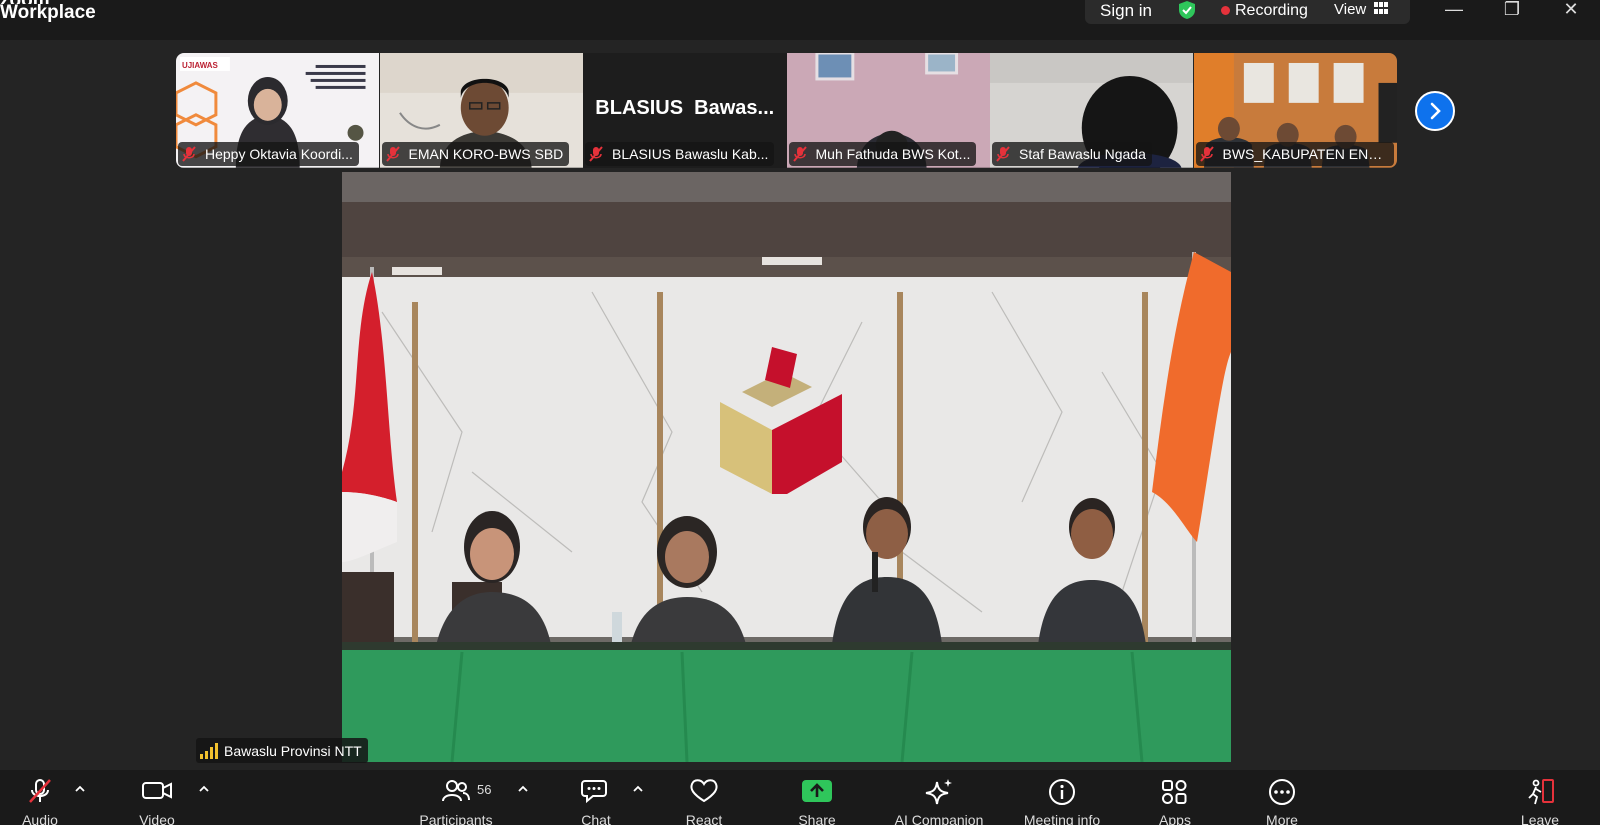  I want to click on chat-button: Chat, so click(596, 797).